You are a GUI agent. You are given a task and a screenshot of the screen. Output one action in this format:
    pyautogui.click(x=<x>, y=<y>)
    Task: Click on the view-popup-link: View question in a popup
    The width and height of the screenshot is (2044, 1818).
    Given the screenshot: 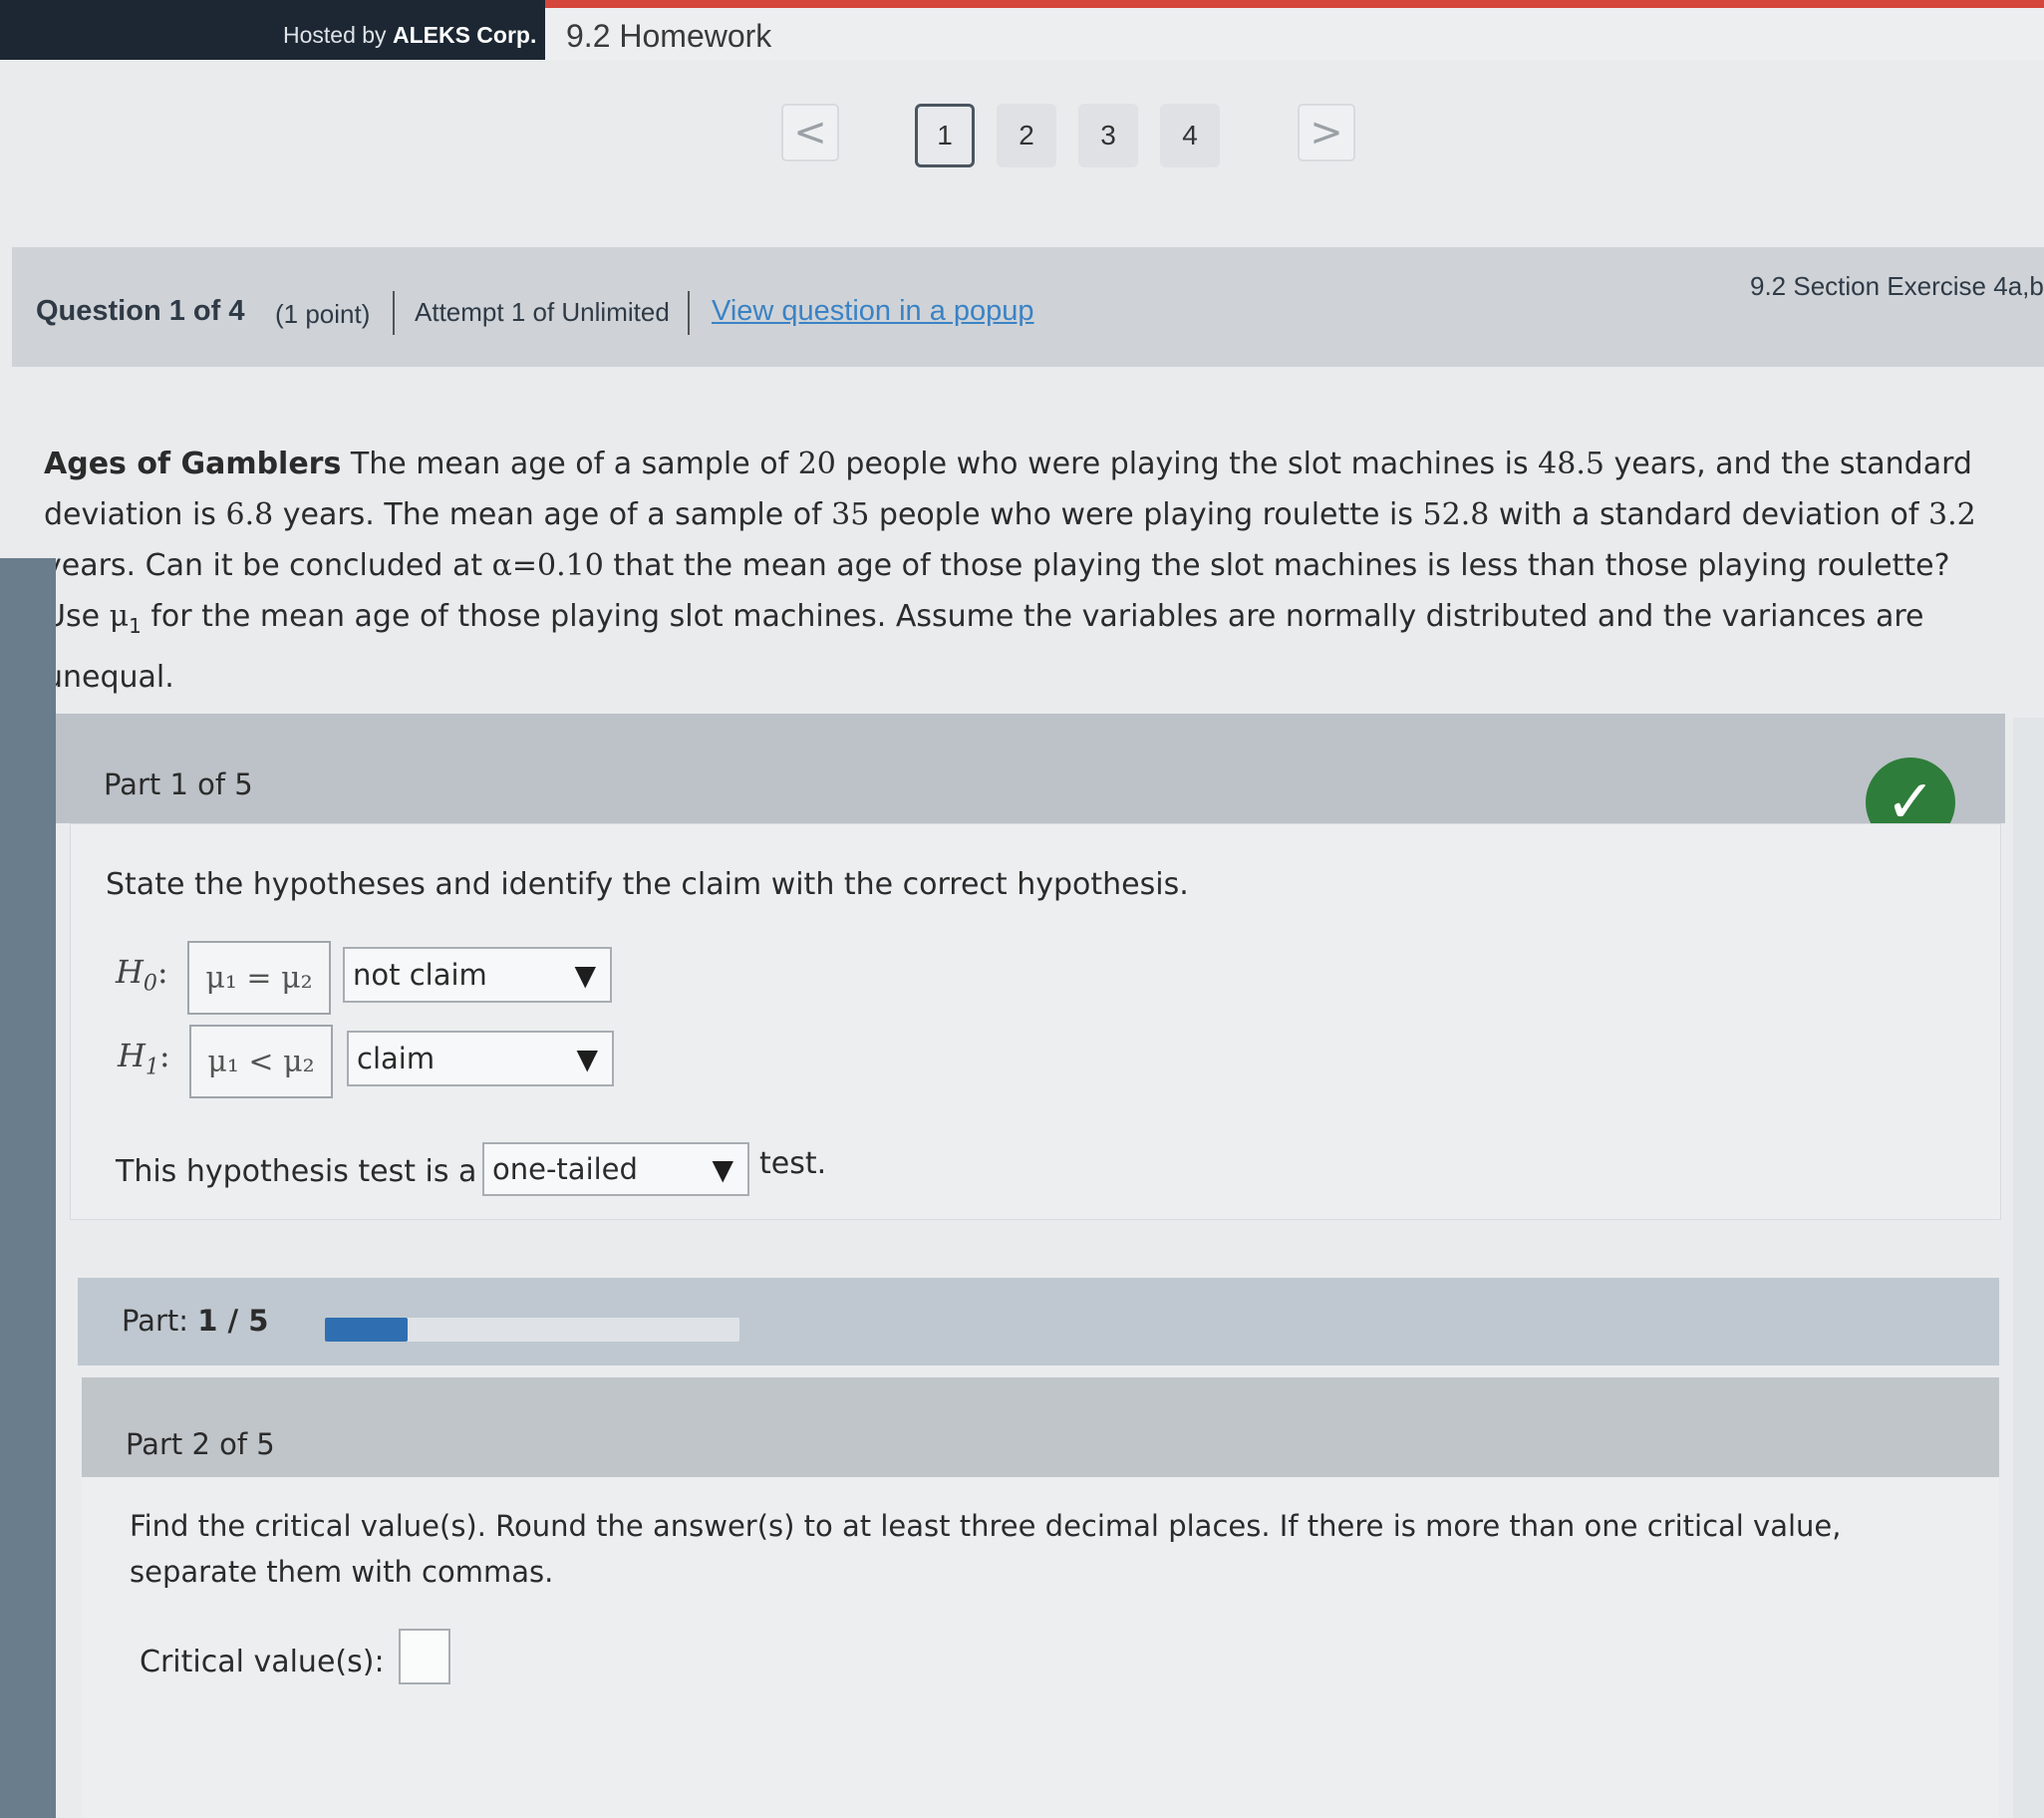 What is the action you would take?
    pyautogui.click(x=873, y=311)
    